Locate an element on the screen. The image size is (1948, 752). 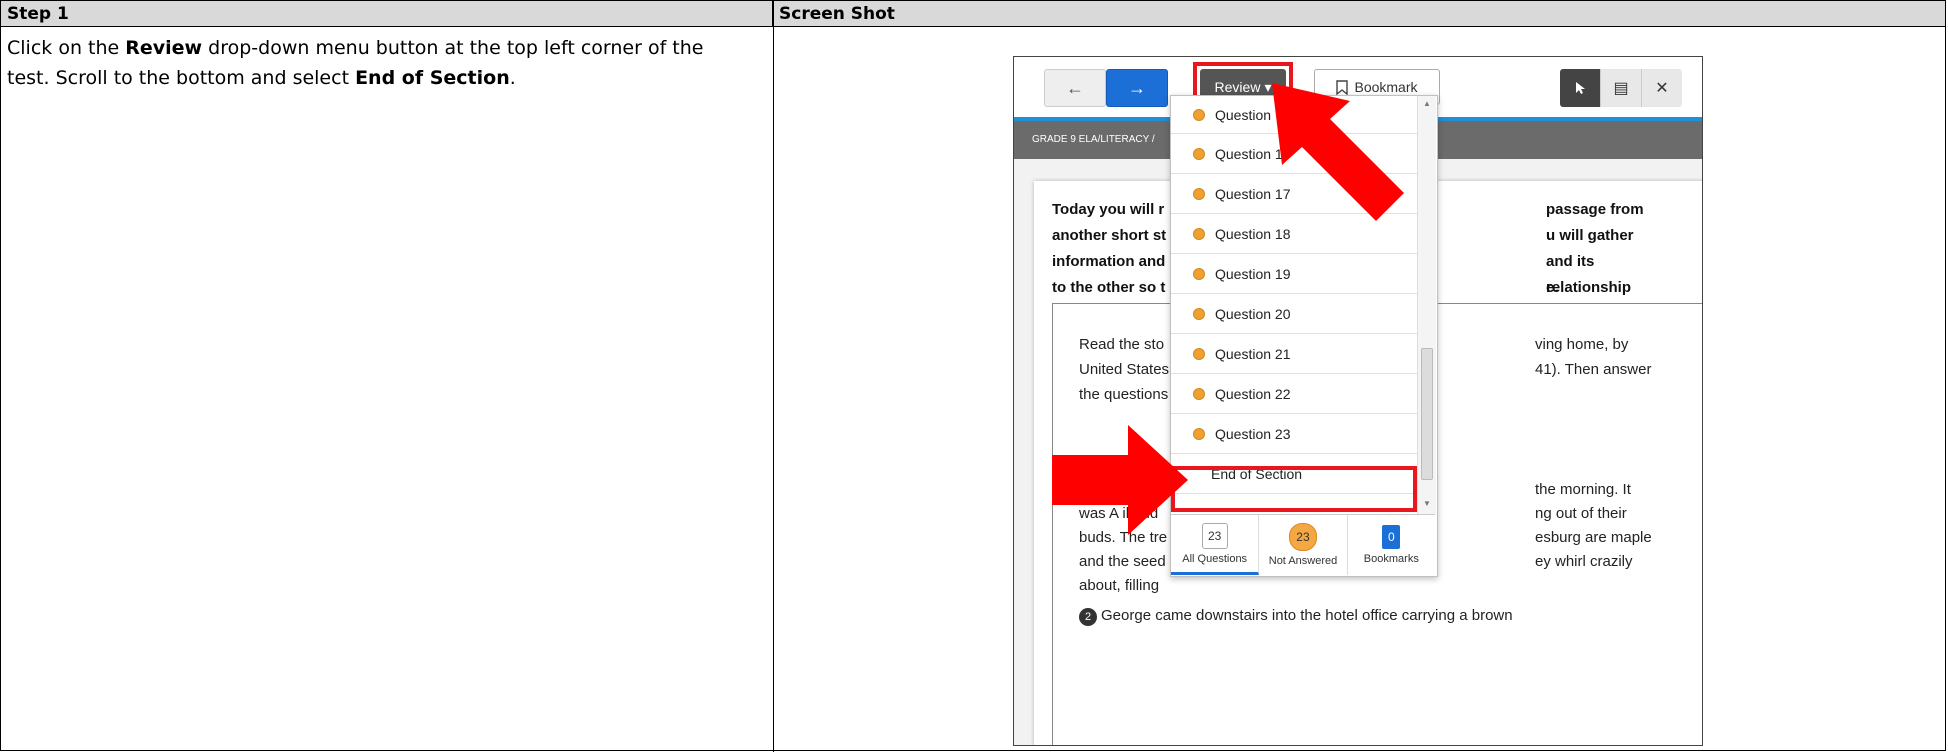
arrow-left-icon: ← is located at coordinates (1075, 87).